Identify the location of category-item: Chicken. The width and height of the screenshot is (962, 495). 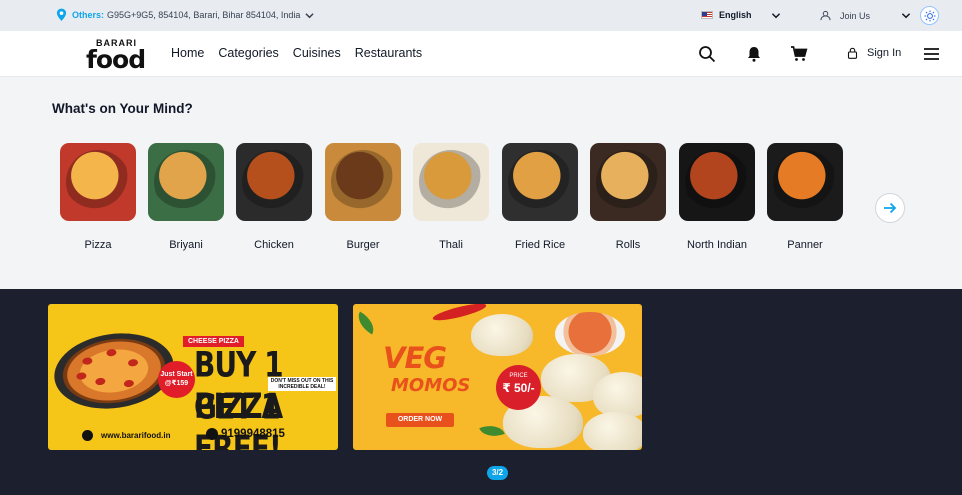
(274, 197).